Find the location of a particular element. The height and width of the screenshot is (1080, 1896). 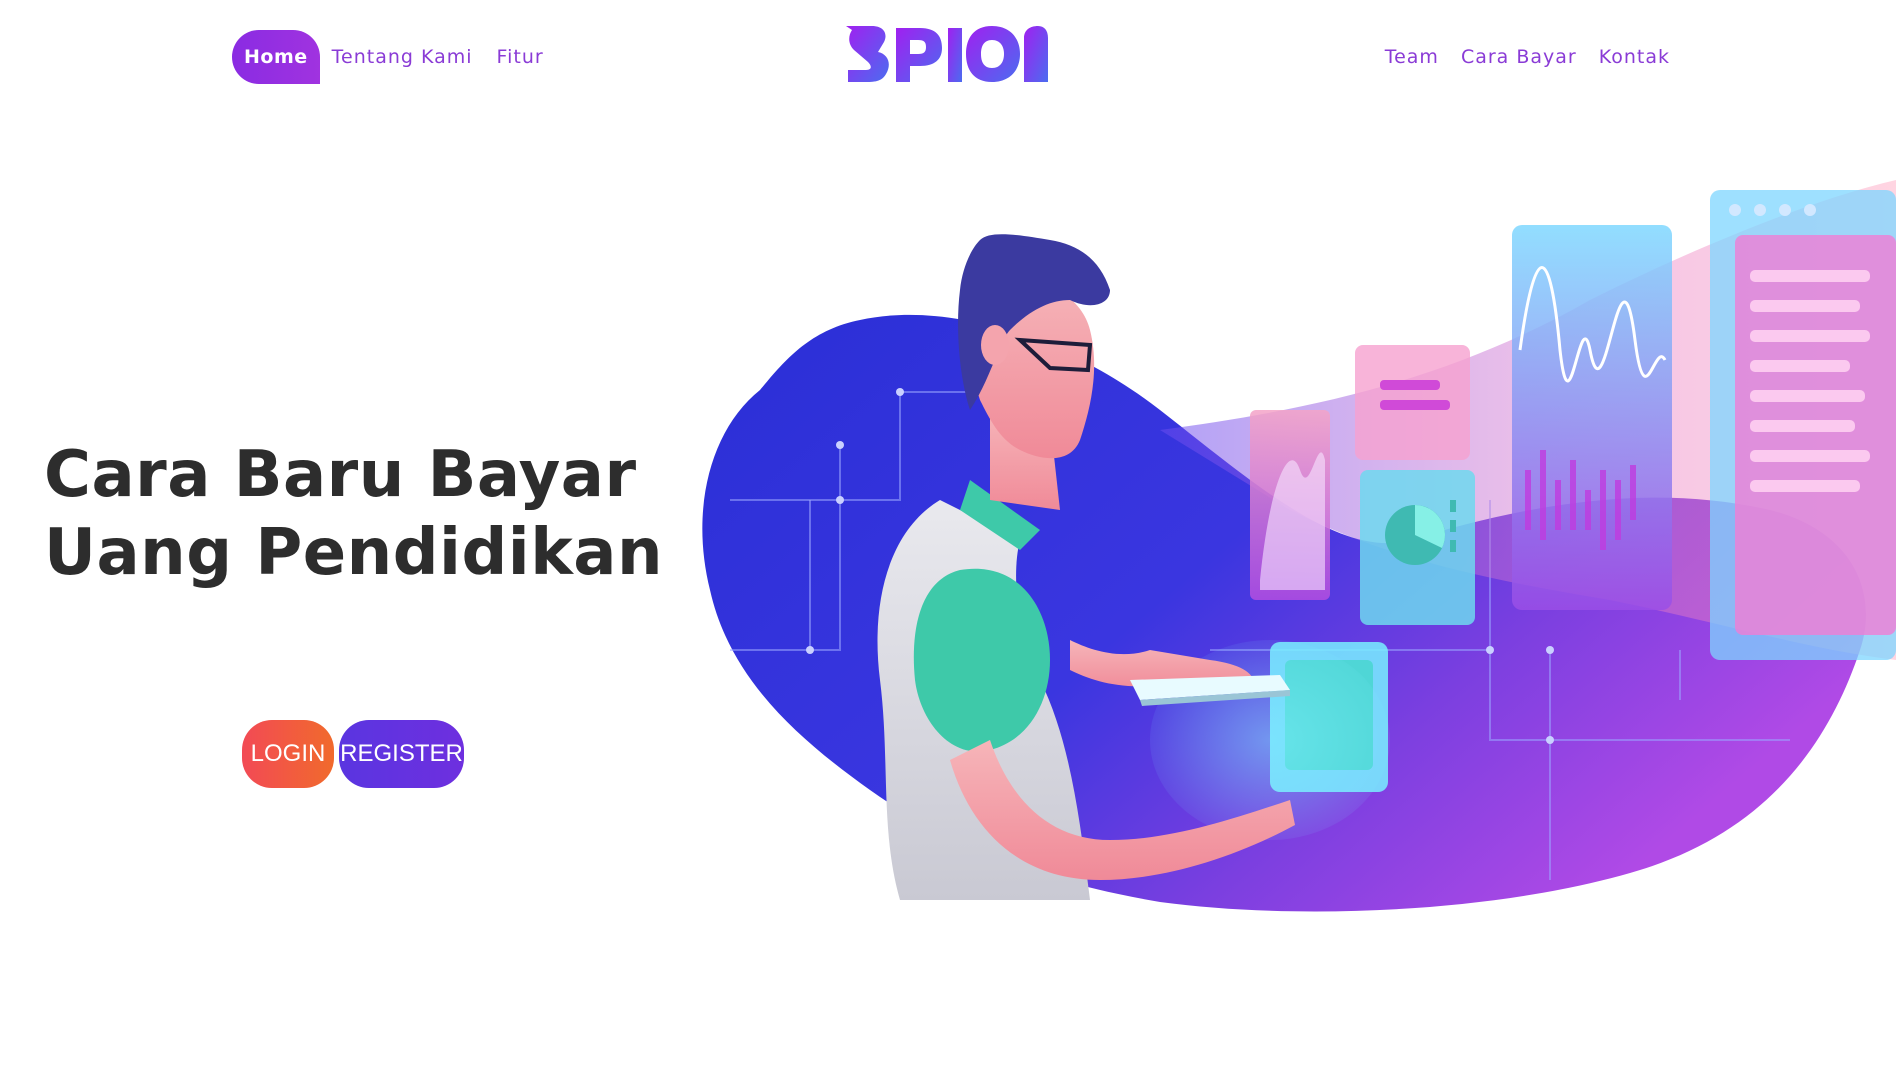

nav-left: Home Tentang Kami Fitur is located at coordinates (389, 57).